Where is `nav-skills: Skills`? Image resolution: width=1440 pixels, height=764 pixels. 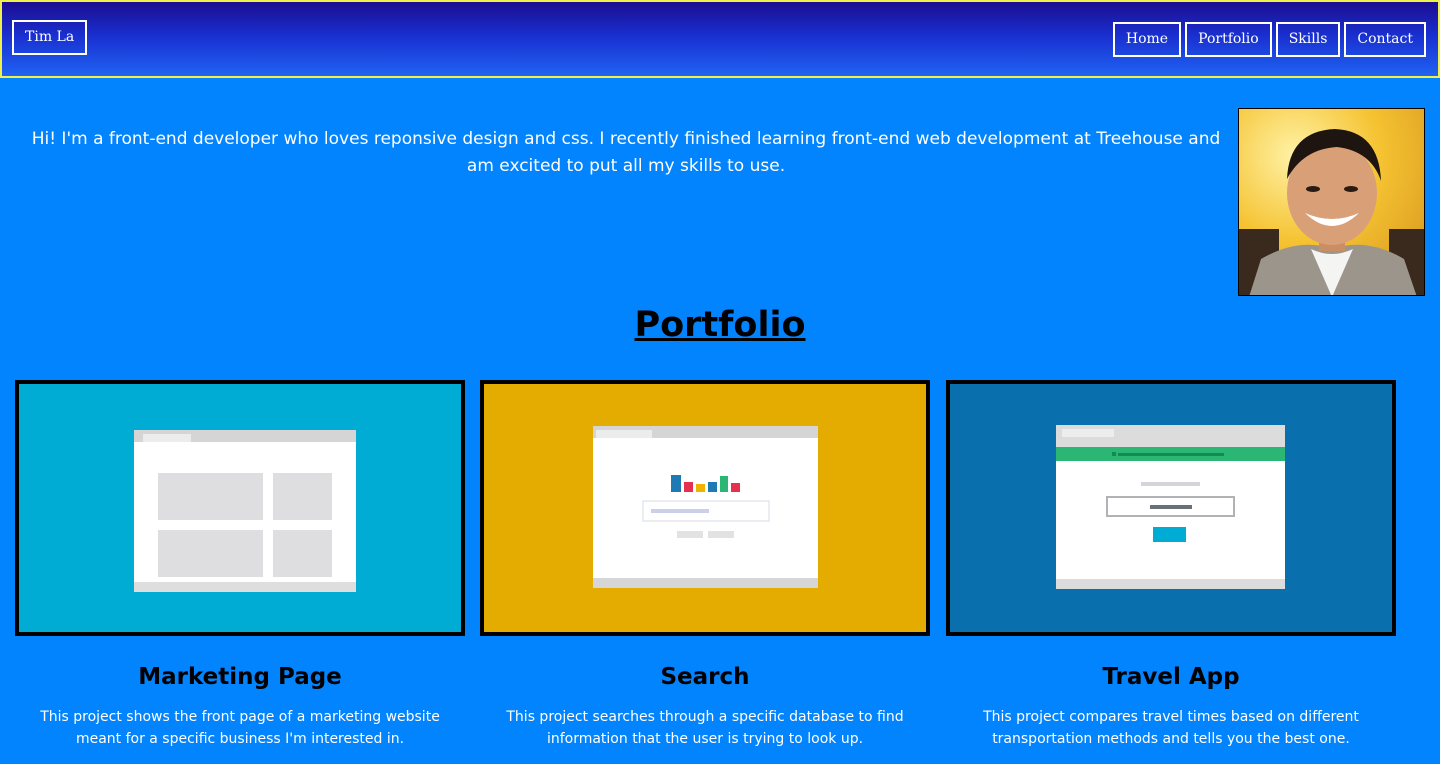
nav-skills: Skills is located at coordinates (1308, 39).